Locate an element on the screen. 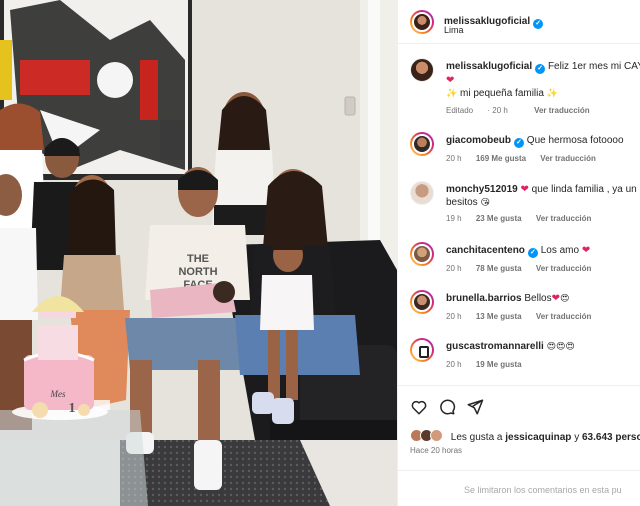  comment-bubble-icon is located at coordinates (447, 407).